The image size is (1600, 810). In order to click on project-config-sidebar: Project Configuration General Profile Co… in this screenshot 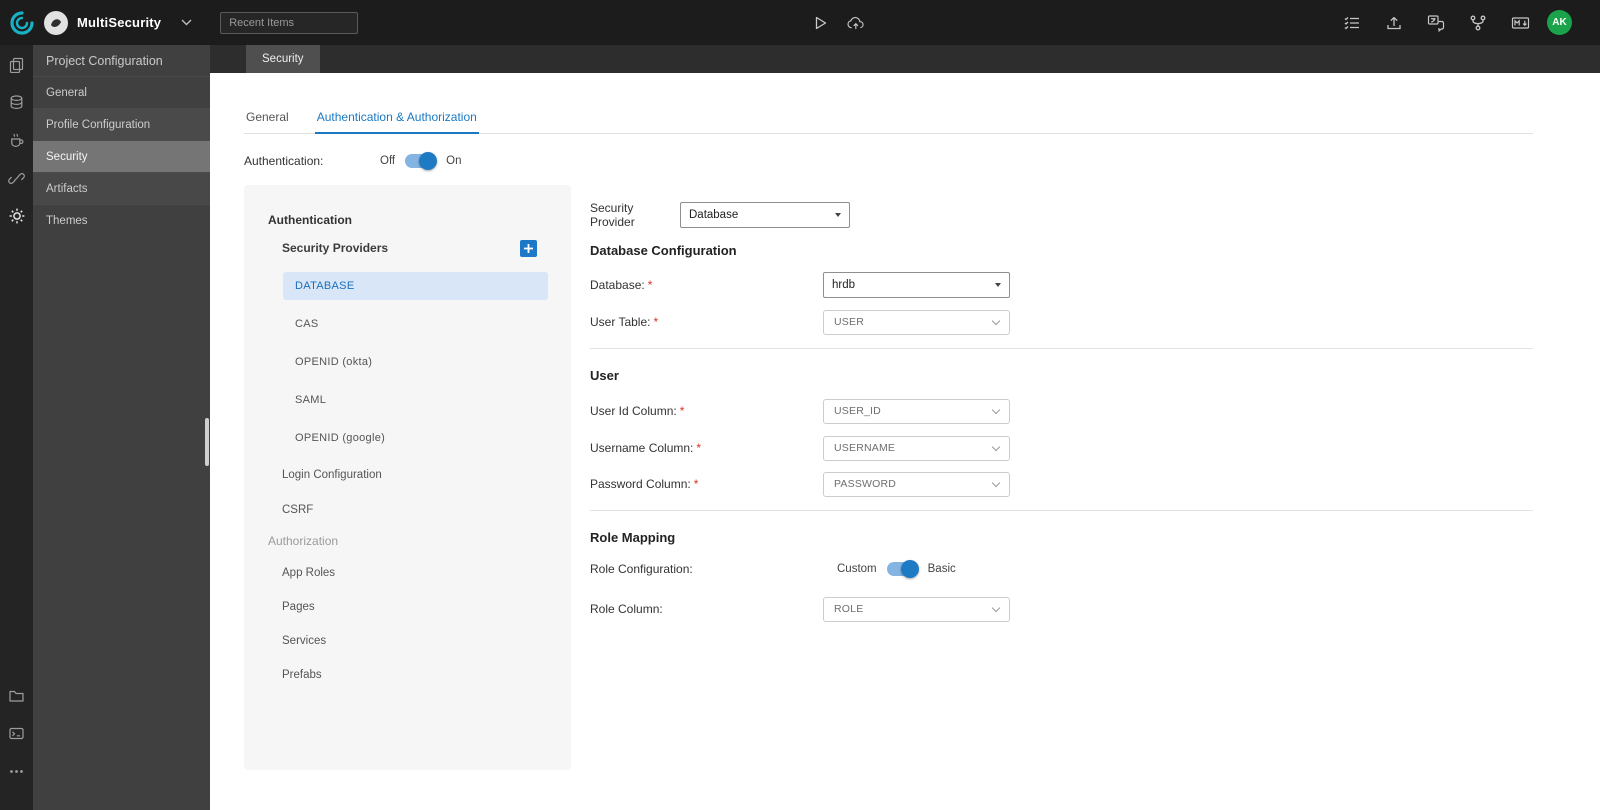, I will do `click(121, 427)`.